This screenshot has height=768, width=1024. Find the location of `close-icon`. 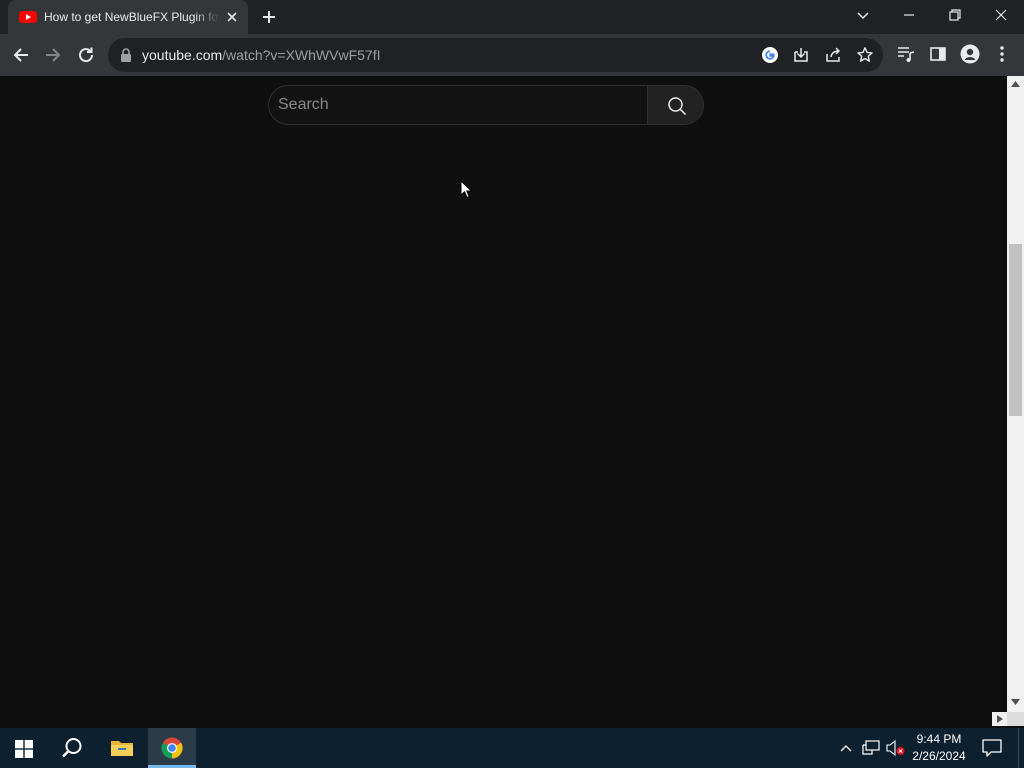

close-icon is located at coordinates (232, 17).